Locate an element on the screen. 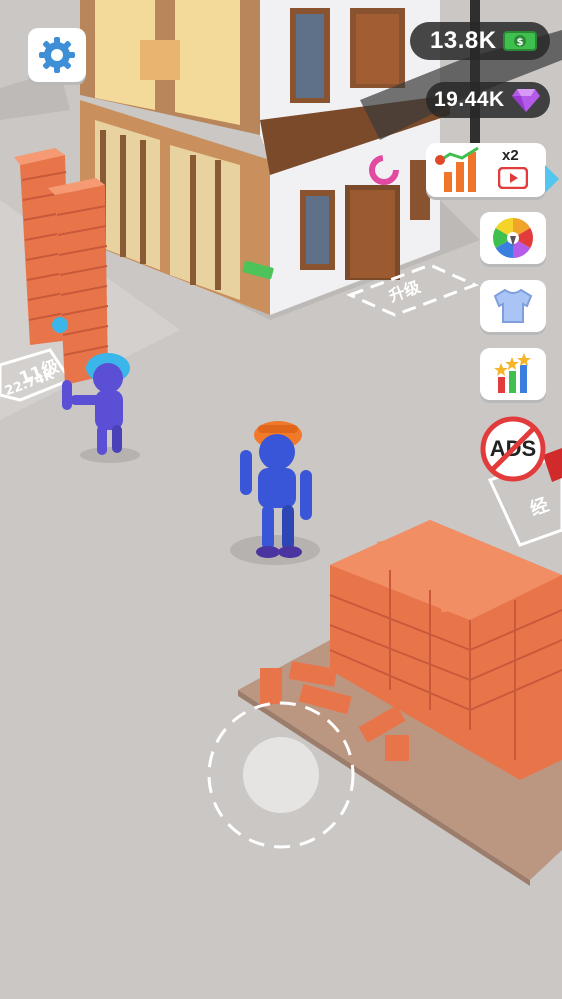  cash-icon: $ is located at coordinates (519, 41).